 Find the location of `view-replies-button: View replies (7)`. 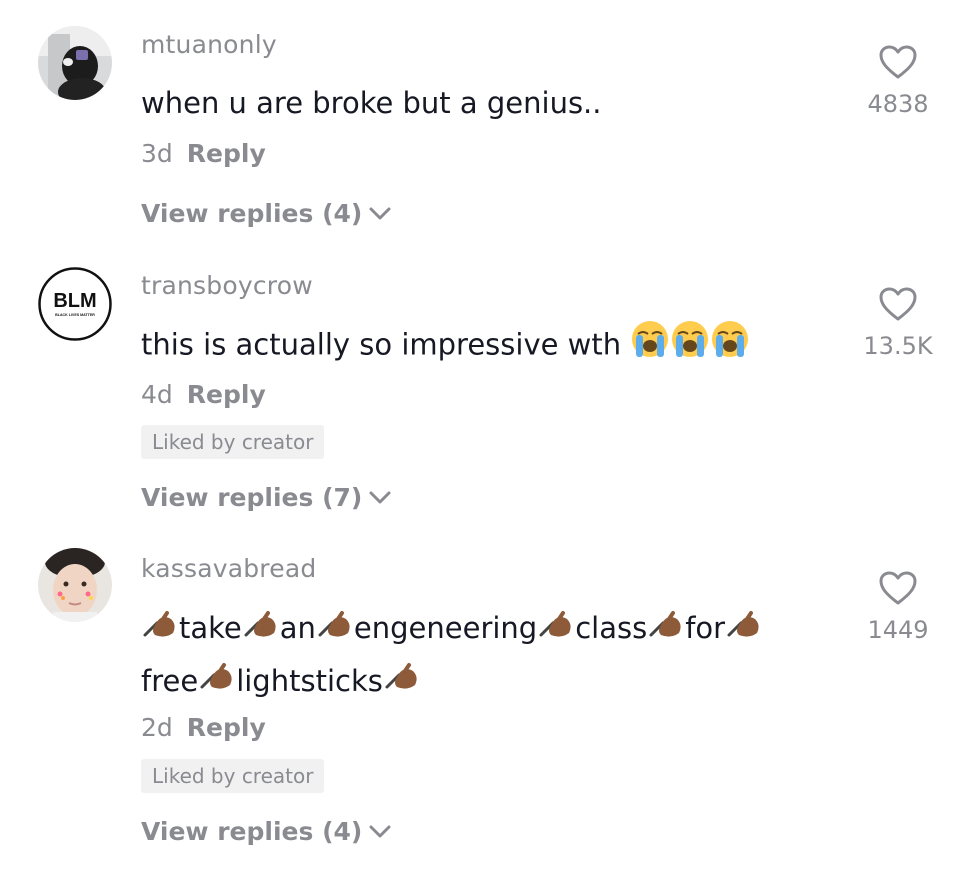

view-replies-button: View replies (7) is located at coordinates (266, 497).